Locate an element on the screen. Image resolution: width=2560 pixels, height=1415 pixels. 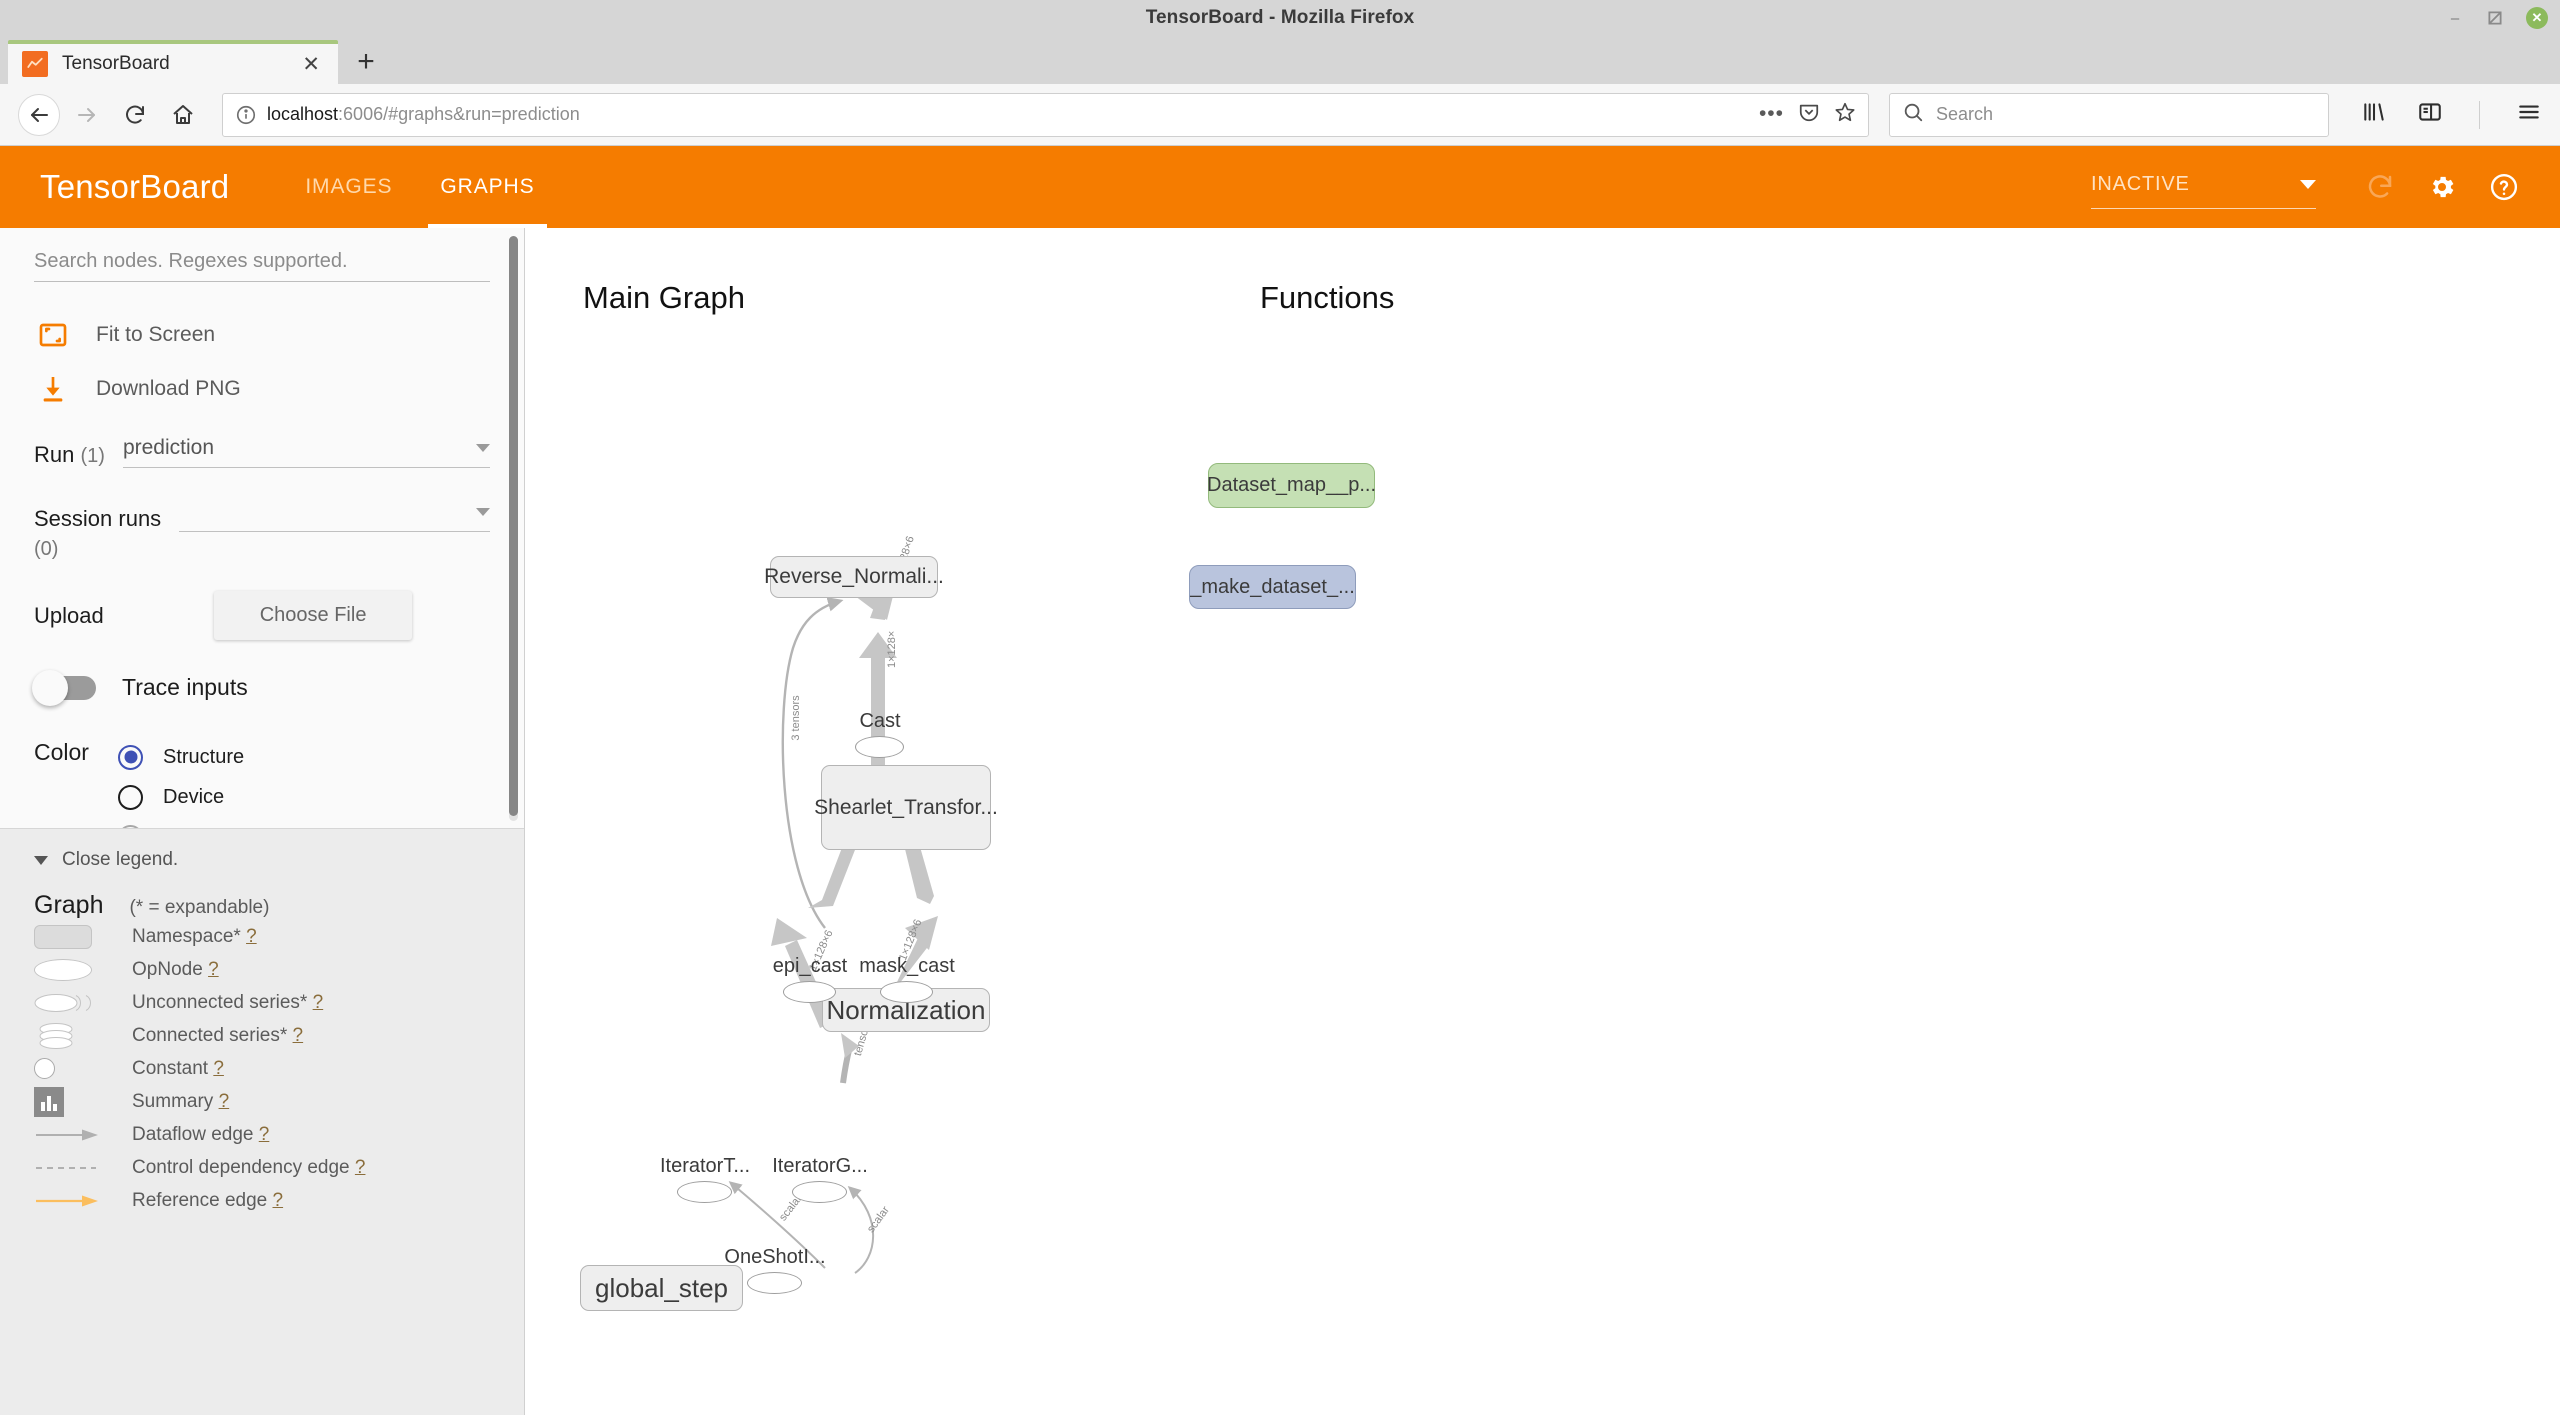
edge-label-three-tensors: 3 tensors is located at coordinates (796, 718).